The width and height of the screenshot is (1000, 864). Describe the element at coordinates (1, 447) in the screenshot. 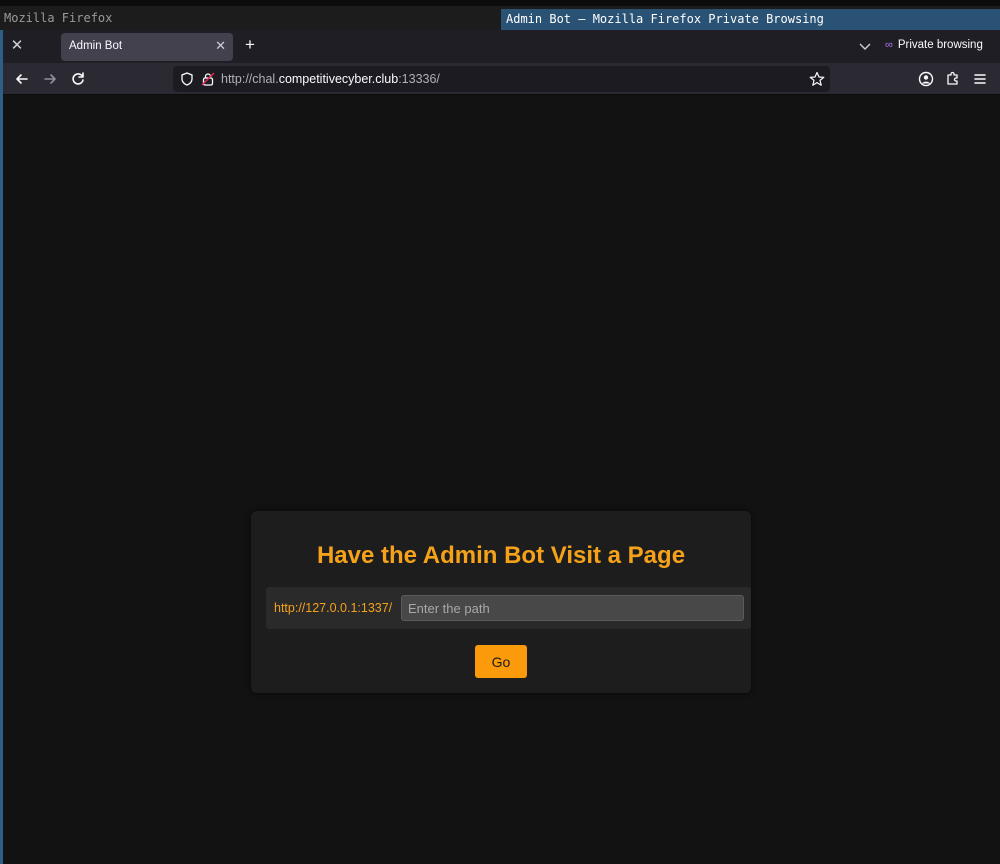

I see `window-border` at that location.